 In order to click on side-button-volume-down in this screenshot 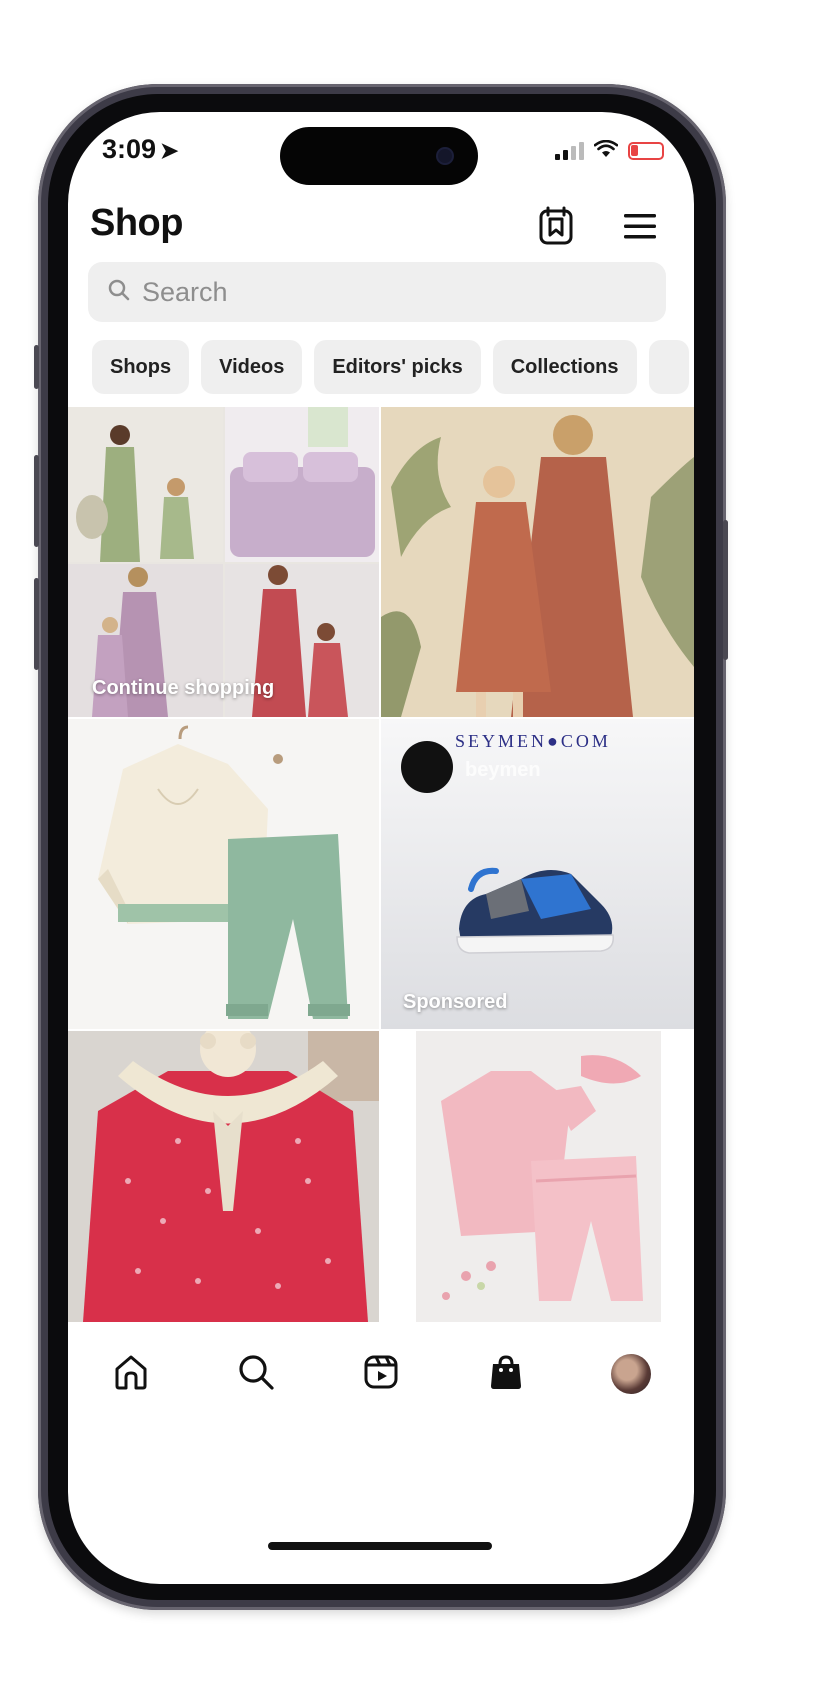, I will do `click(36, 624)`.